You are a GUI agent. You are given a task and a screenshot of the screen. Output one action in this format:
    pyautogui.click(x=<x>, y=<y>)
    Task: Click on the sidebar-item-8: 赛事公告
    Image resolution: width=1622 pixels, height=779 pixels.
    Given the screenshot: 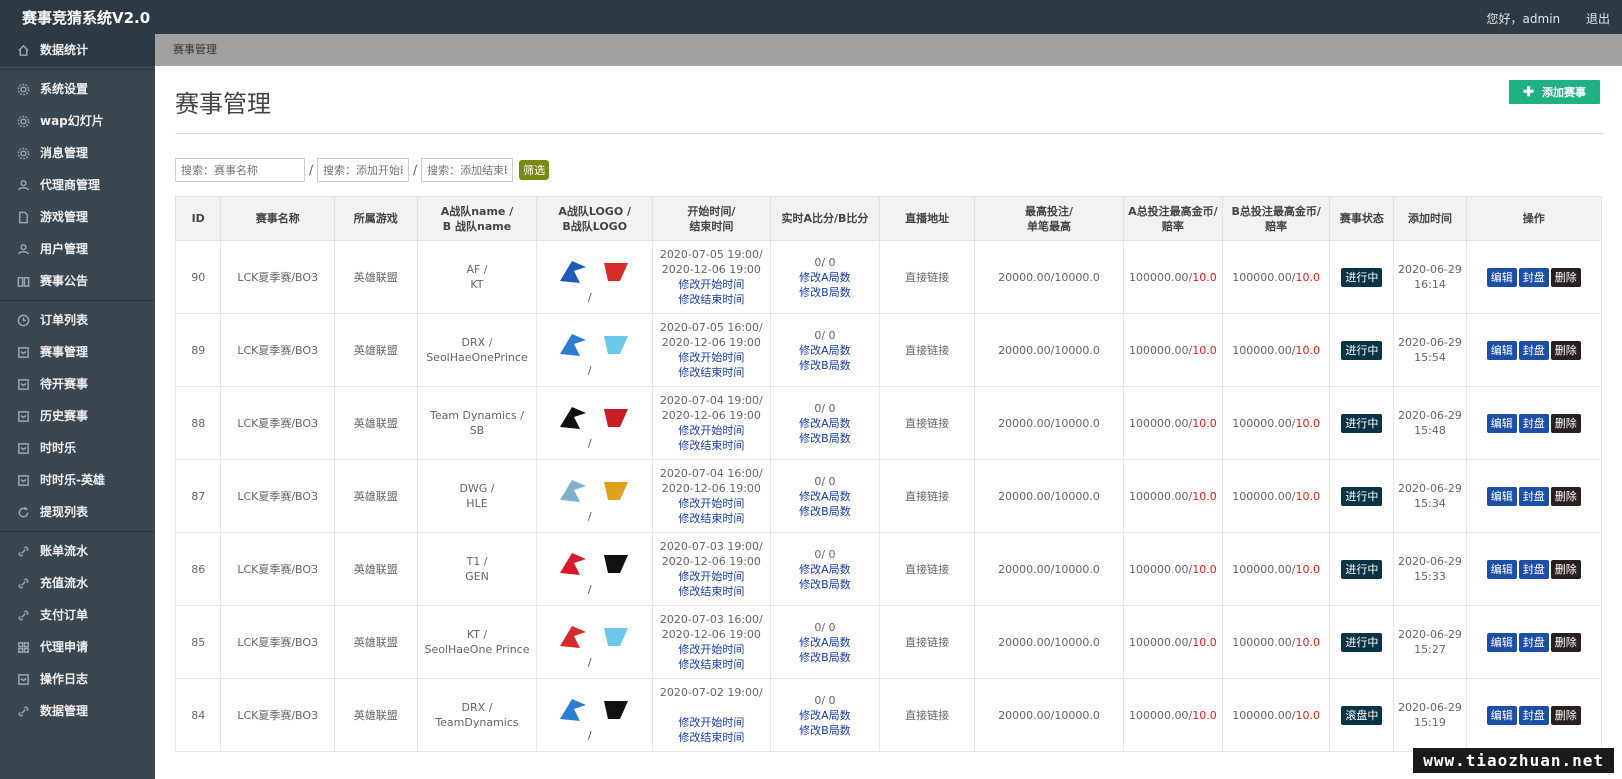 What is the action you would take?
    pyautogui.click(x=77, y=281)
    